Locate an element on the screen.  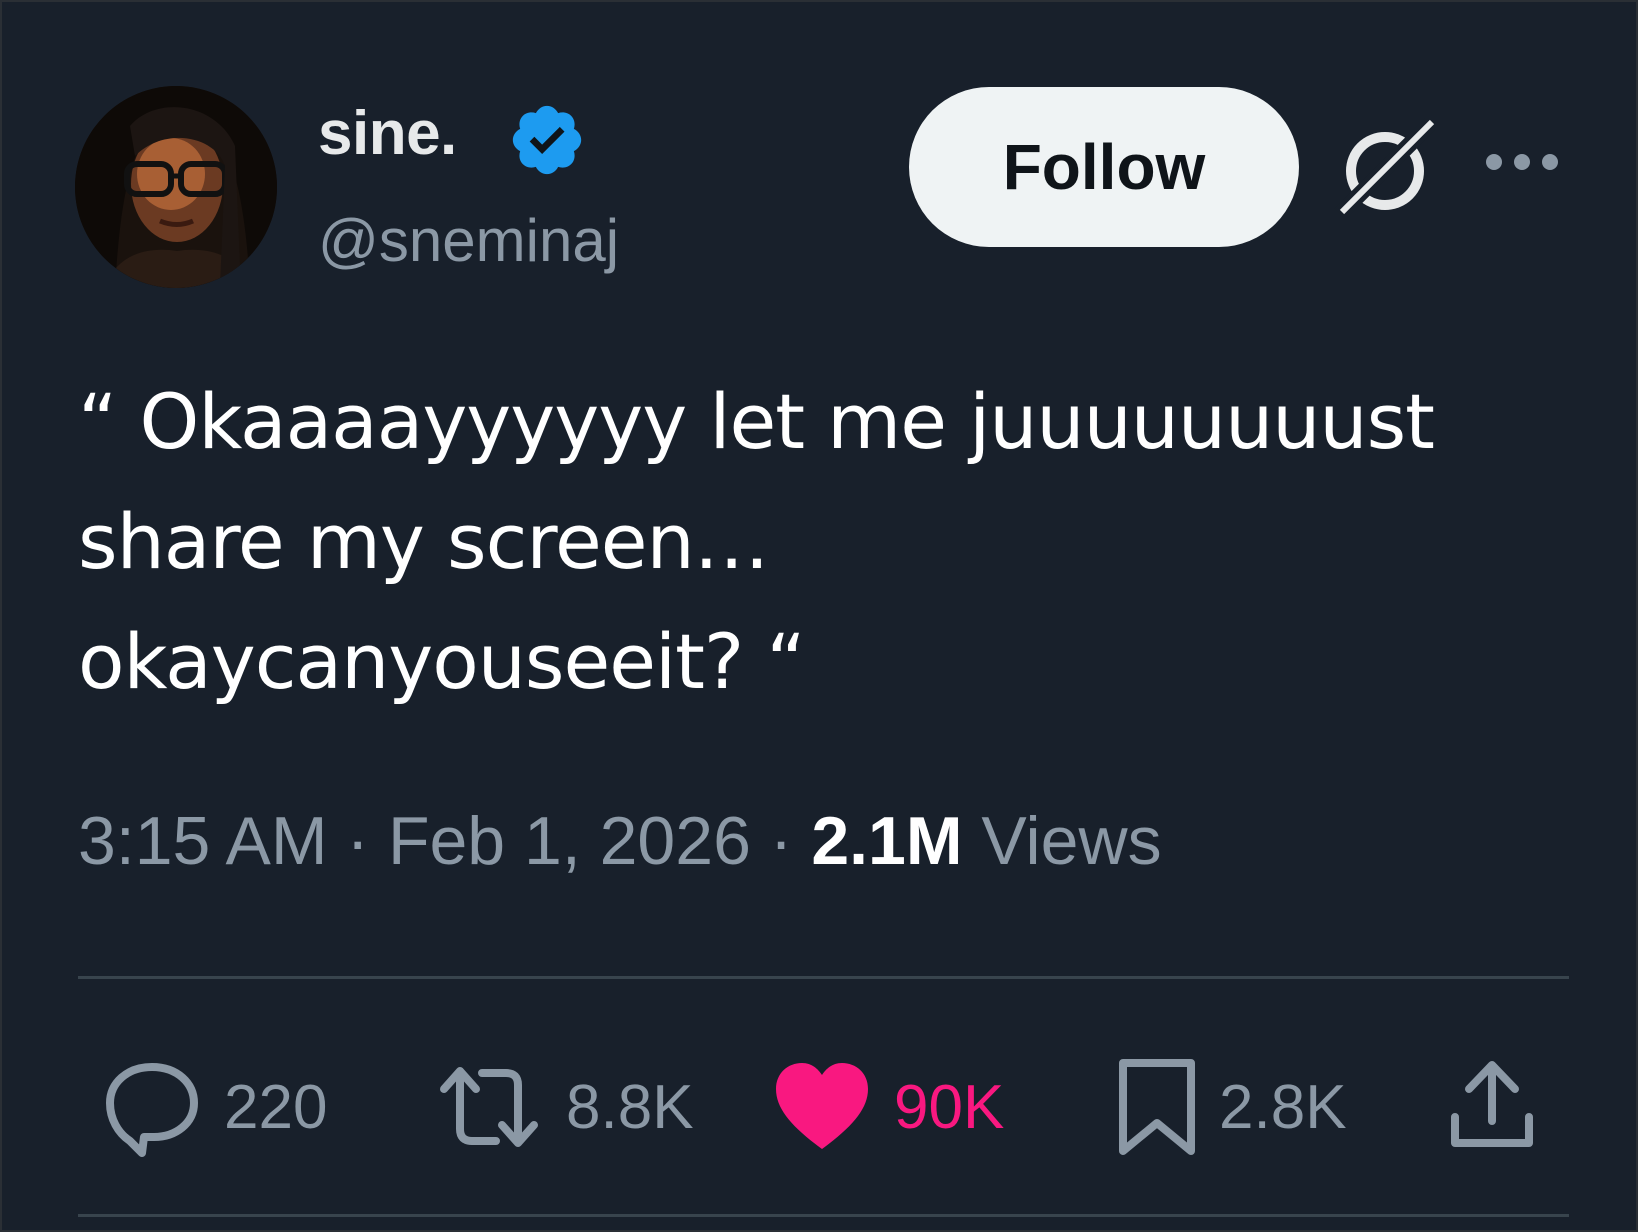
bookmark-button: 2.8K is located at coordinates (1232, 1107).